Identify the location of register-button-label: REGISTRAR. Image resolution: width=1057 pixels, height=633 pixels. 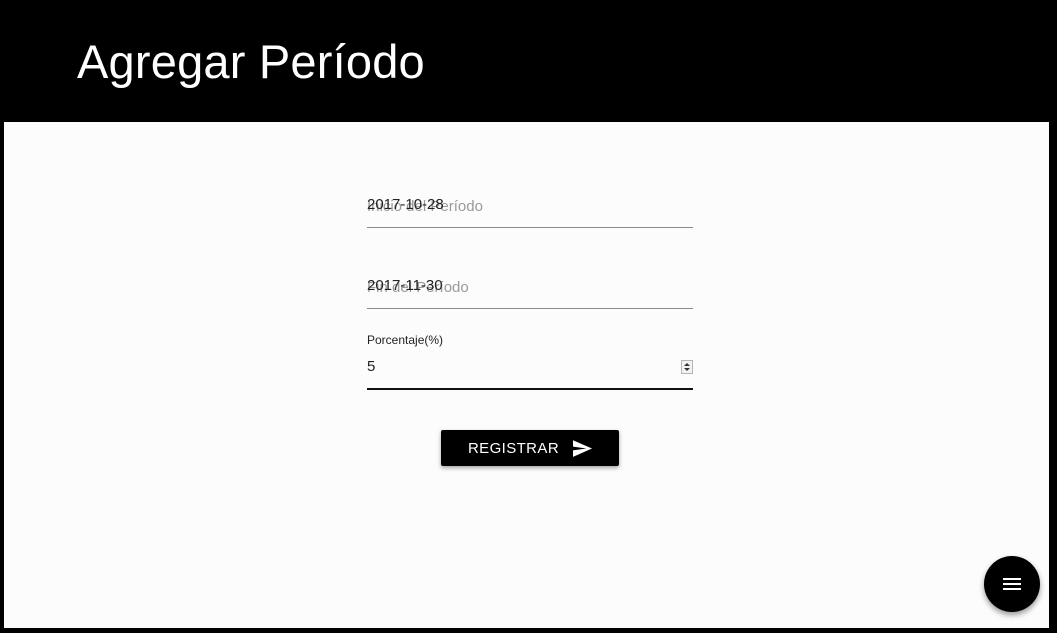
(513, 448).